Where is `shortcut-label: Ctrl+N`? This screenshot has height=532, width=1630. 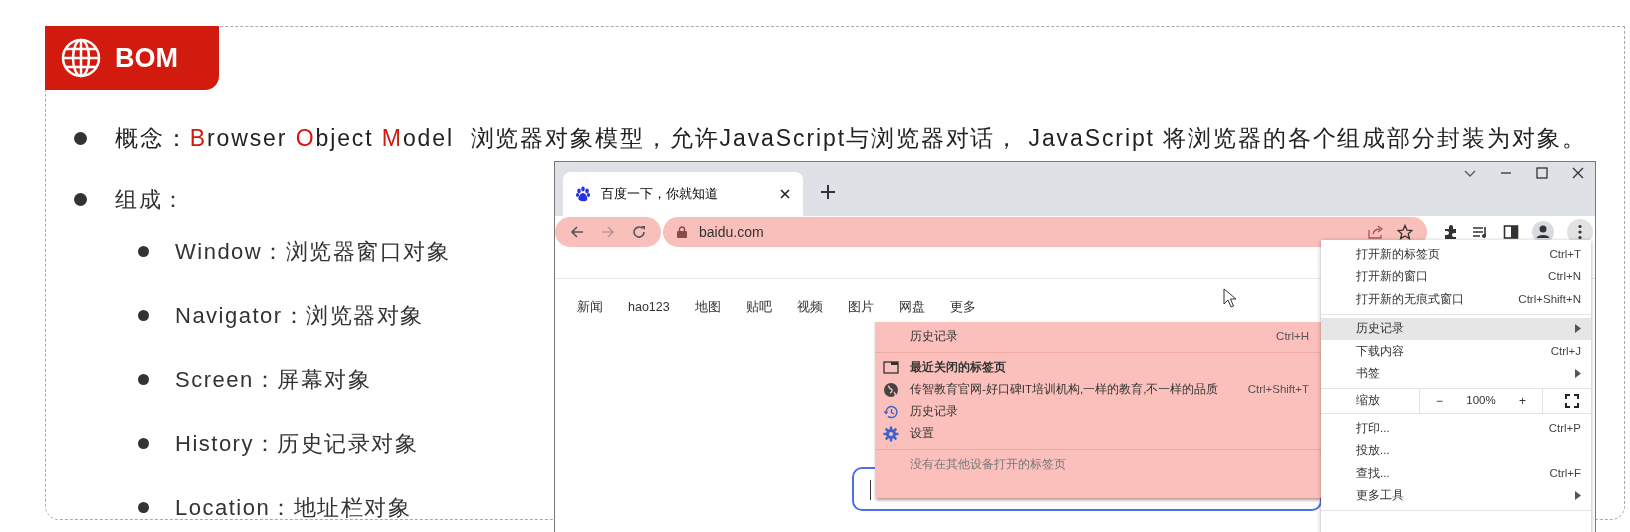 shortcut-label: Ctrl+N is located at coordinates (1564, 277).